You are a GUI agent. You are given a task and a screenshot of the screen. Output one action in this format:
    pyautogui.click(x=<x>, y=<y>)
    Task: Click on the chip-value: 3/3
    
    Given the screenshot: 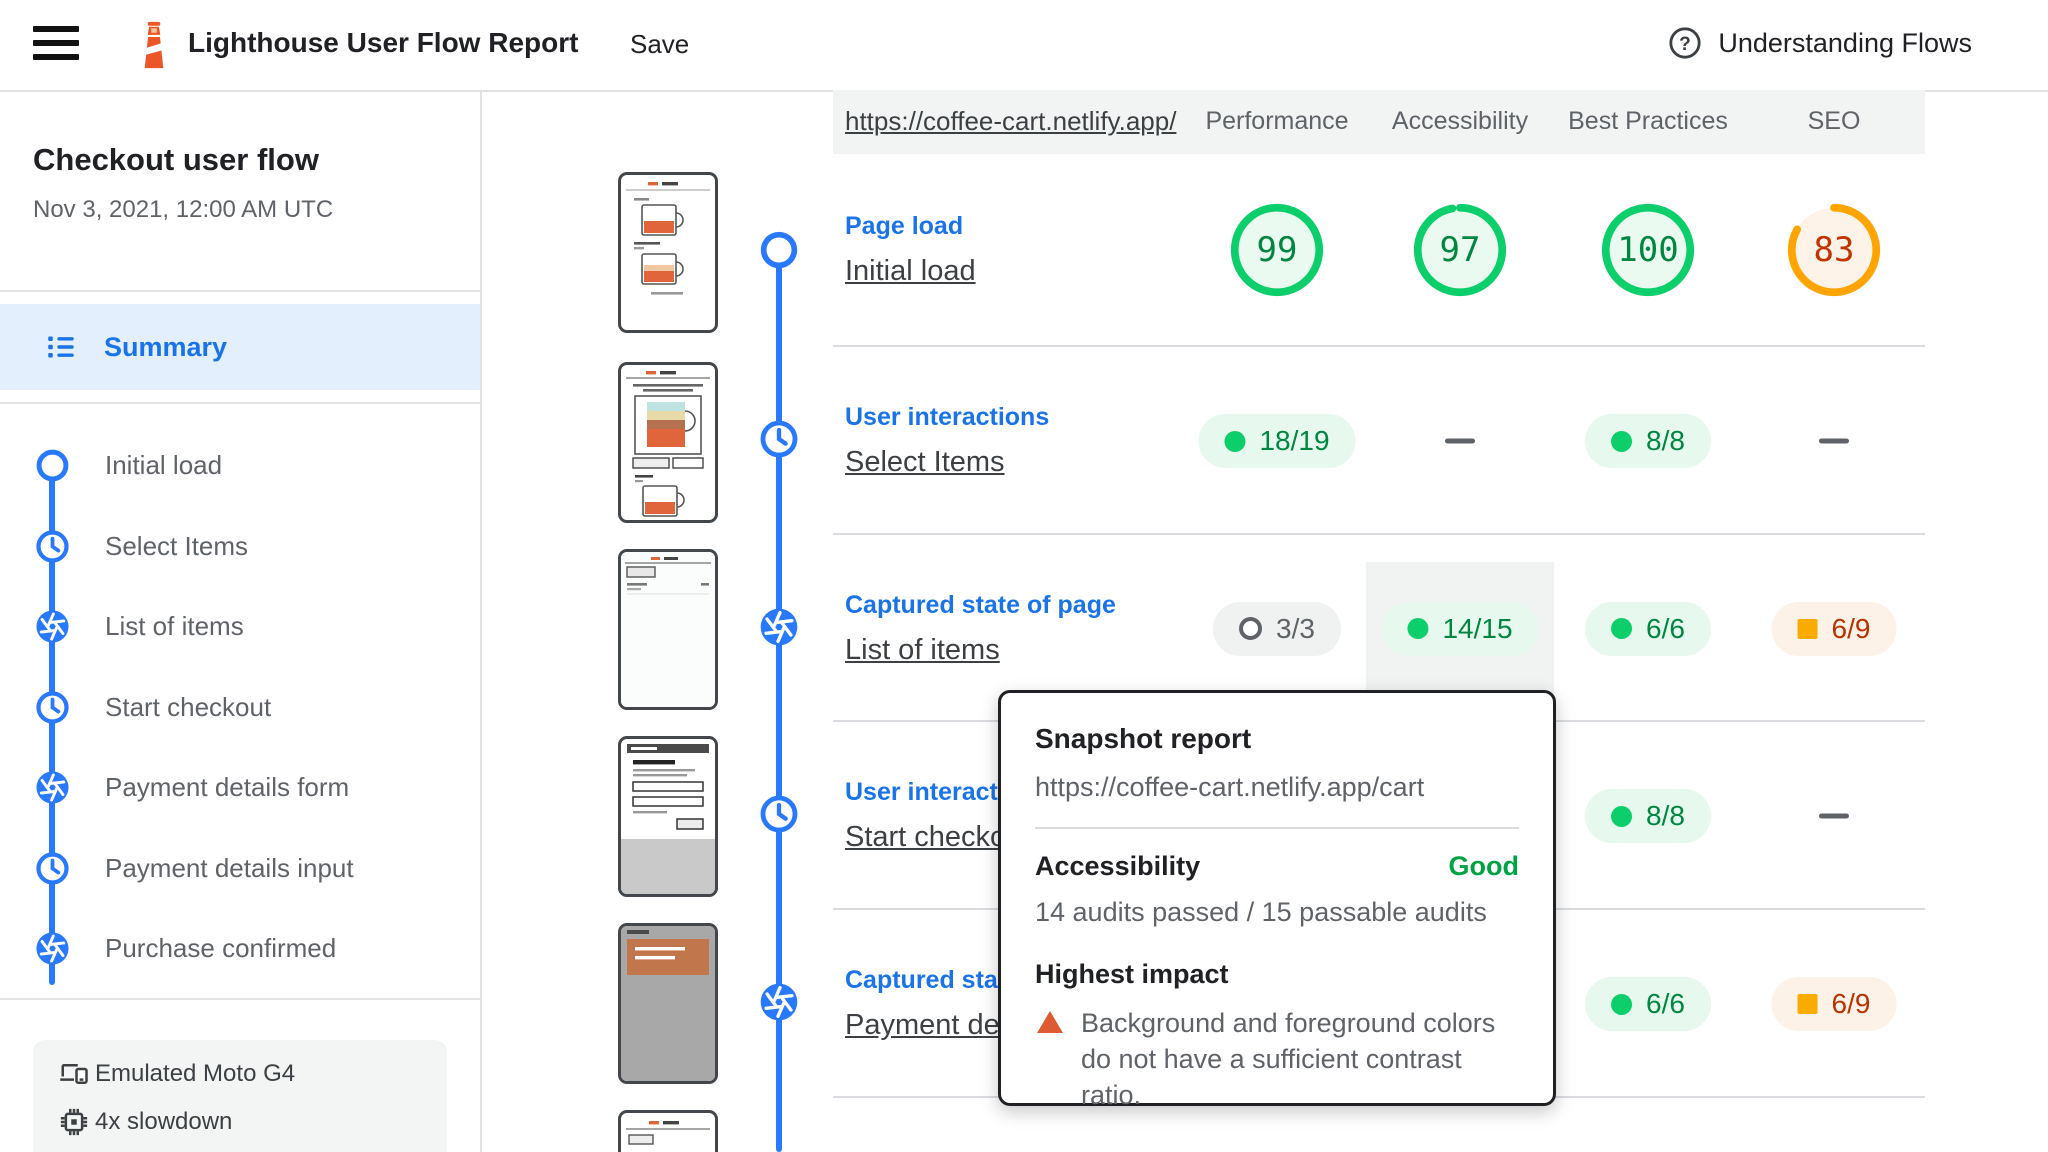 What is the action you would take?
    pyautogui.click(x=1295, y=628)
    